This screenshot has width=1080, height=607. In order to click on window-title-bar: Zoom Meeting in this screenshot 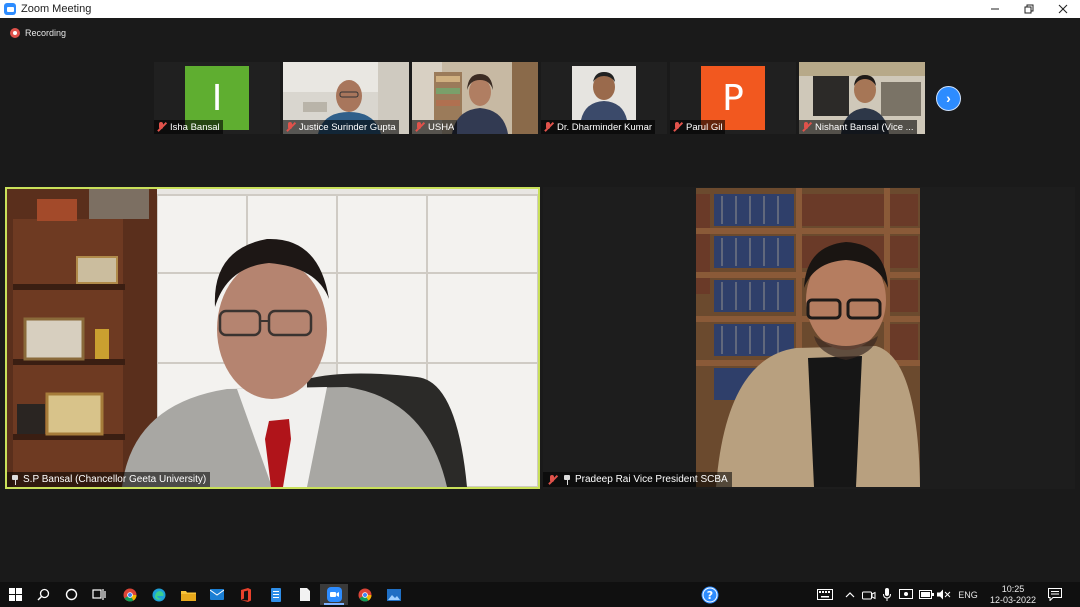, I will do `click(540, 9)`.